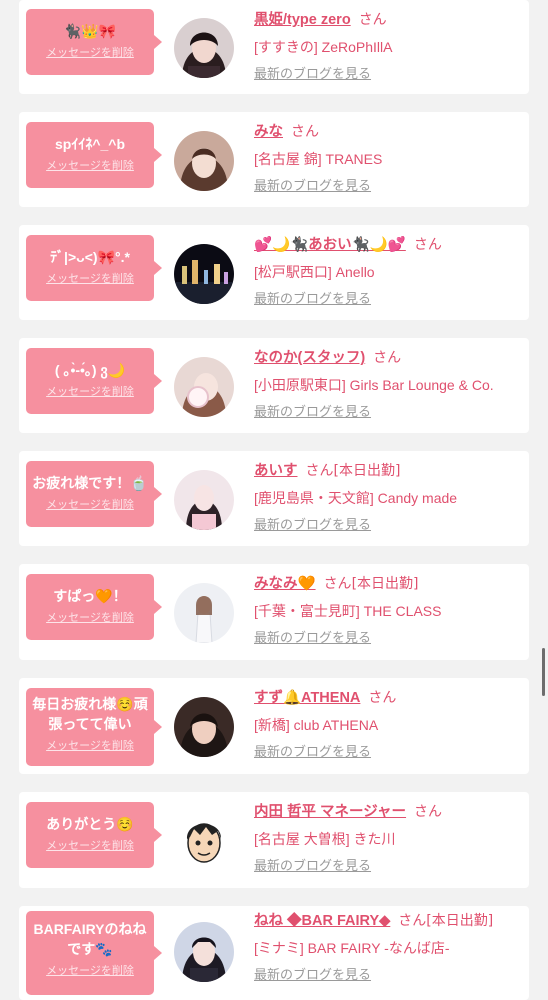 The height and width of the screenshot is (1000, 548). What do you see at coordinates (314, 272) in the screenshot?
I see `shop-info: [松戸駅西口] Anello` at bounding box center [314, 272].